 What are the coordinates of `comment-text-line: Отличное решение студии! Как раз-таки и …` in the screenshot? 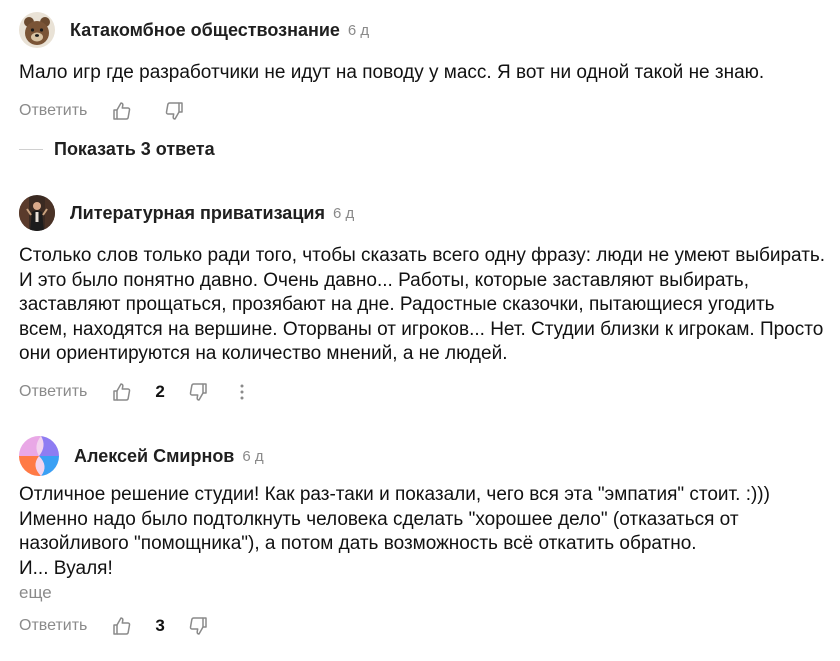 It's located at (394, 494).